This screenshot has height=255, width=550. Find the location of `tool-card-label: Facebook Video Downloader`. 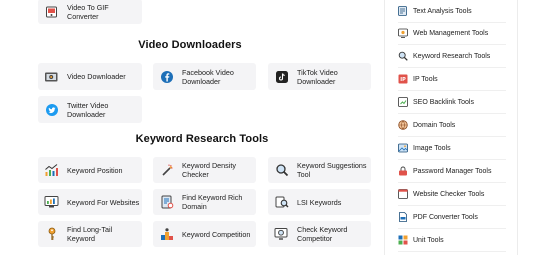

tool-card-label: Facebook Video Downloader is located at coordinates (208, 76).